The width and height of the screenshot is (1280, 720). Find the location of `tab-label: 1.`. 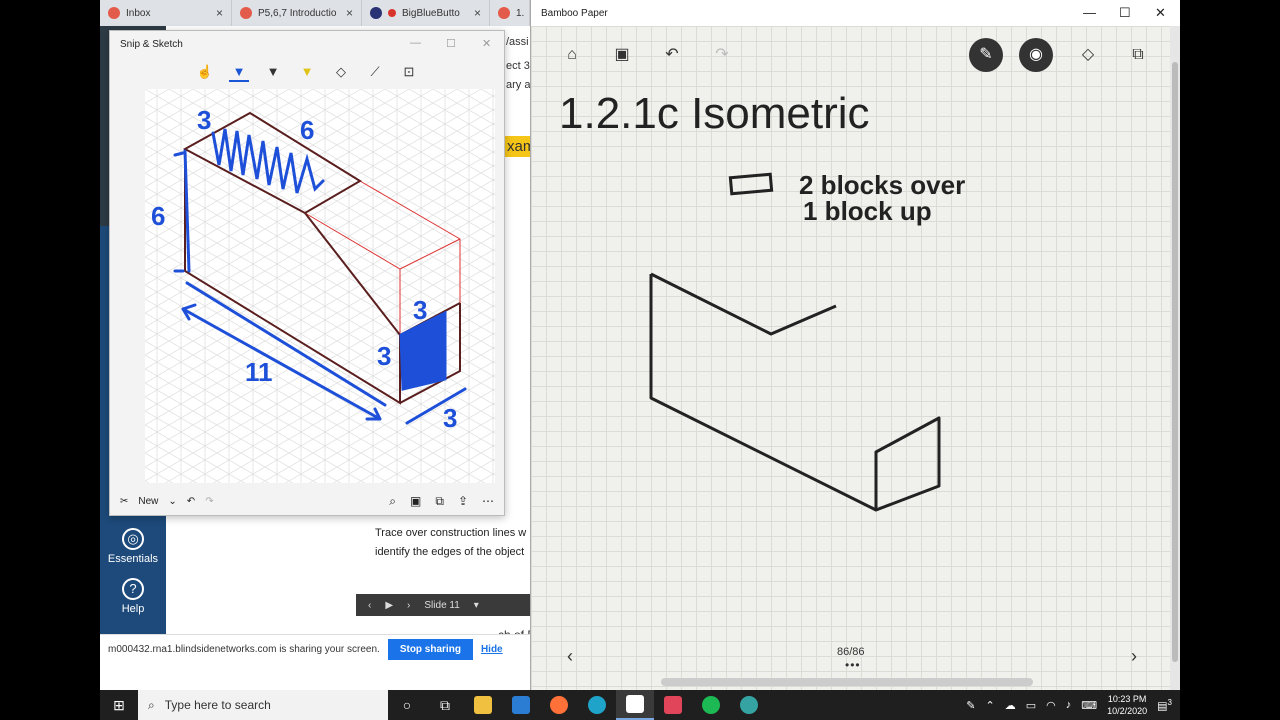

tab-label: 1. is located at coordinates (520, 13).